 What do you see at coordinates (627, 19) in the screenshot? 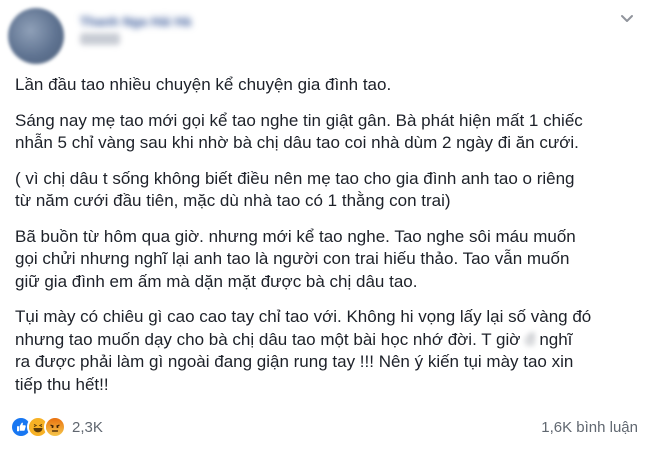
I see `chevron-down-icon` at bounding box center [627, 19].